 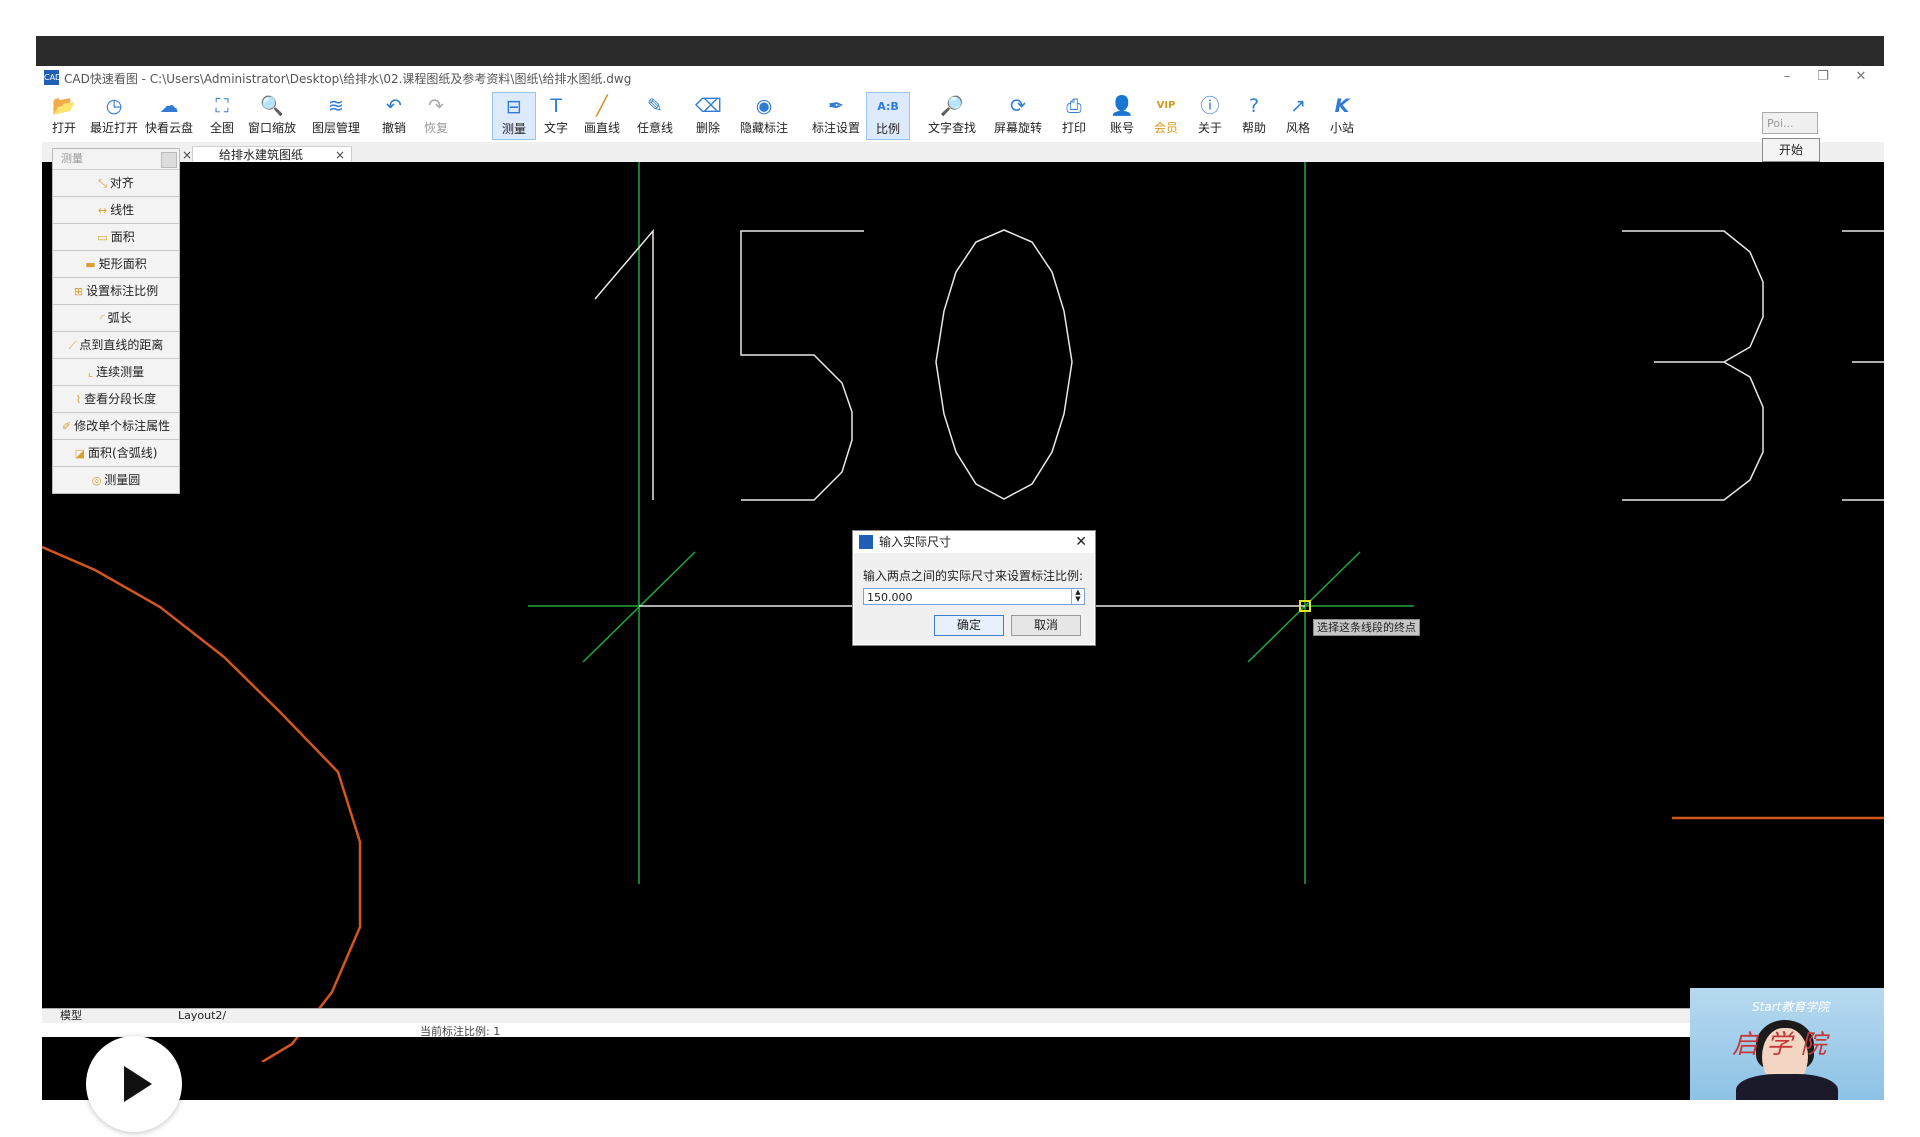 What do you see at coordinates (514, 107) in the screenshot?
I see `measure-icon: ⊟` at bounding box center [514, 107].